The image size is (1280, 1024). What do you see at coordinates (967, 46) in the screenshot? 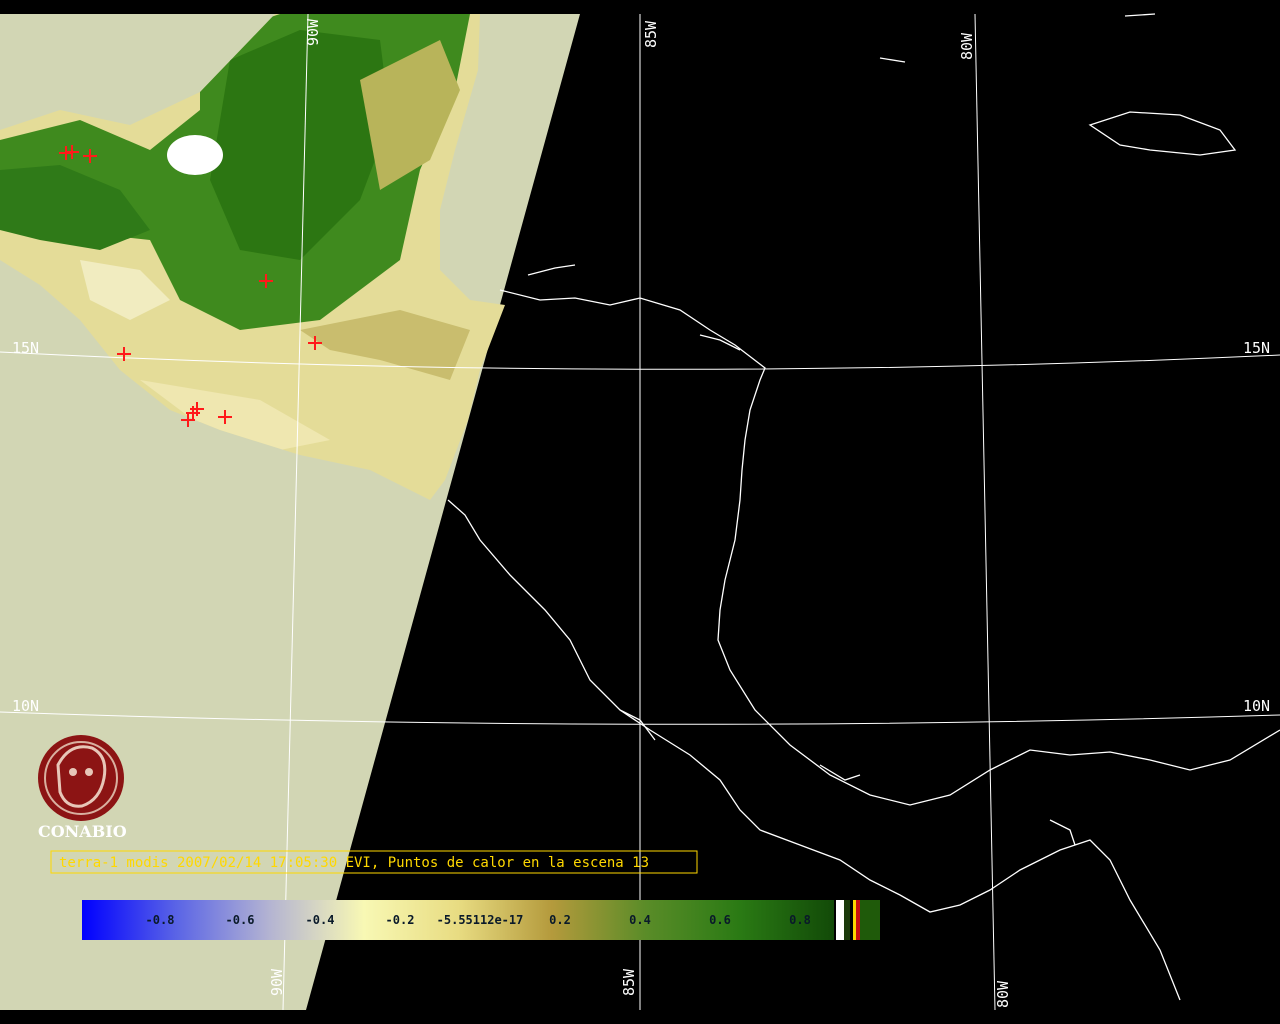
I see `lon-label-80w-top: 80W` at bounding box center [967, 46].